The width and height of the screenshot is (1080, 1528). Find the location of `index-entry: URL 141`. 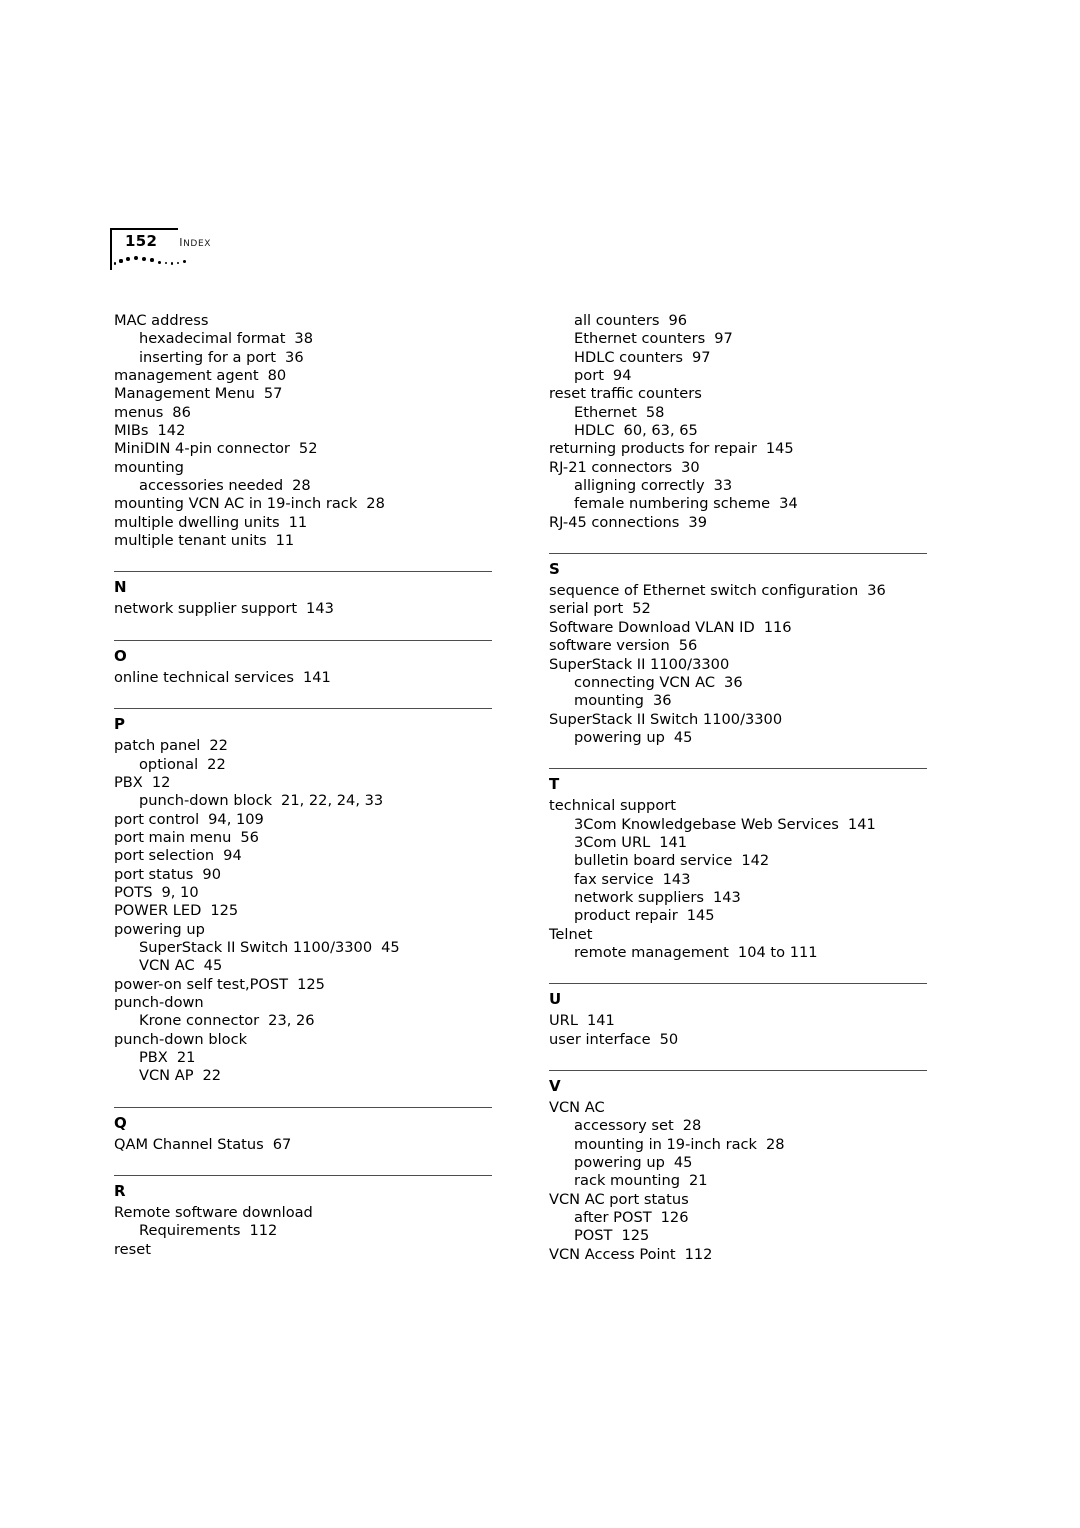

index-entry: URL 141 is located at coordinates (738, 1021).